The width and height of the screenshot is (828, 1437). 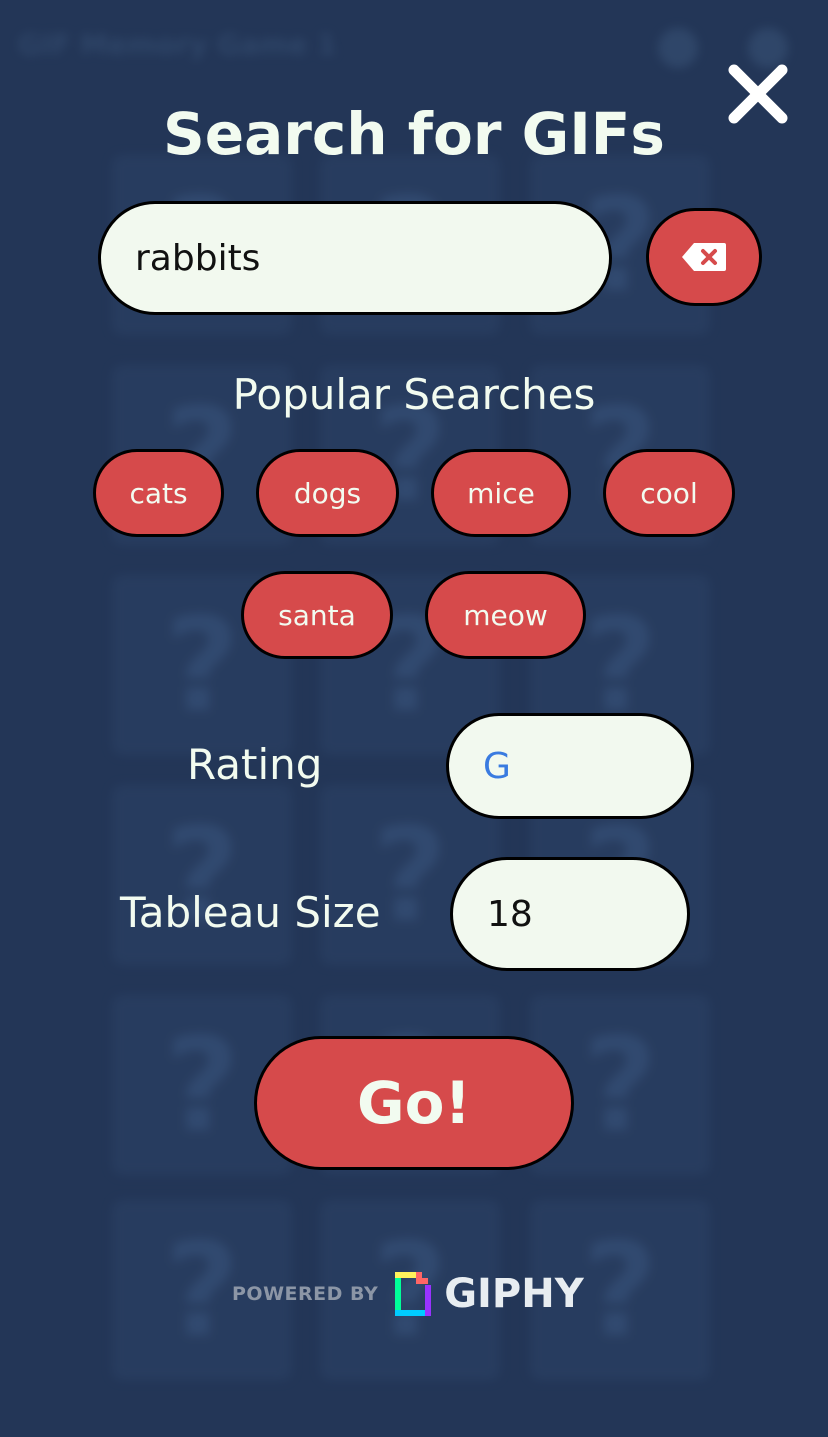 What do you see at coordinates (414, 394) in the screenshot?
I see `popular-searches-label: Popular Searches` at bounding box center [414, 394].